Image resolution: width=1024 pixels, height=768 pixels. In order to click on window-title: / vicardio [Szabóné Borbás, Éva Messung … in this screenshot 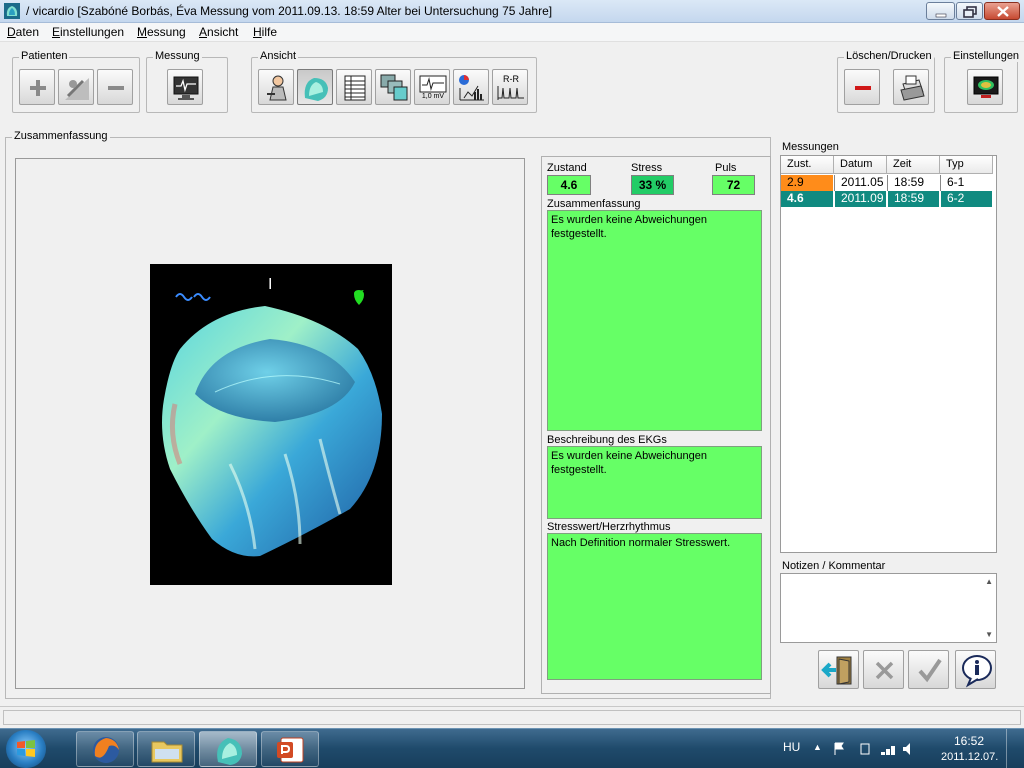, I will do `click(289, 11)`.